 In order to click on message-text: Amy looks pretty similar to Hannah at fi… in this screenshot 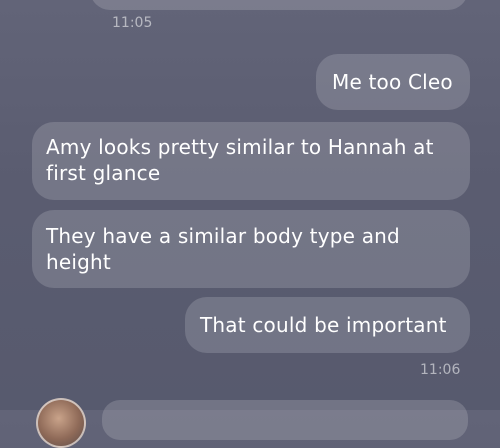, I will do `click(240, 160)`.